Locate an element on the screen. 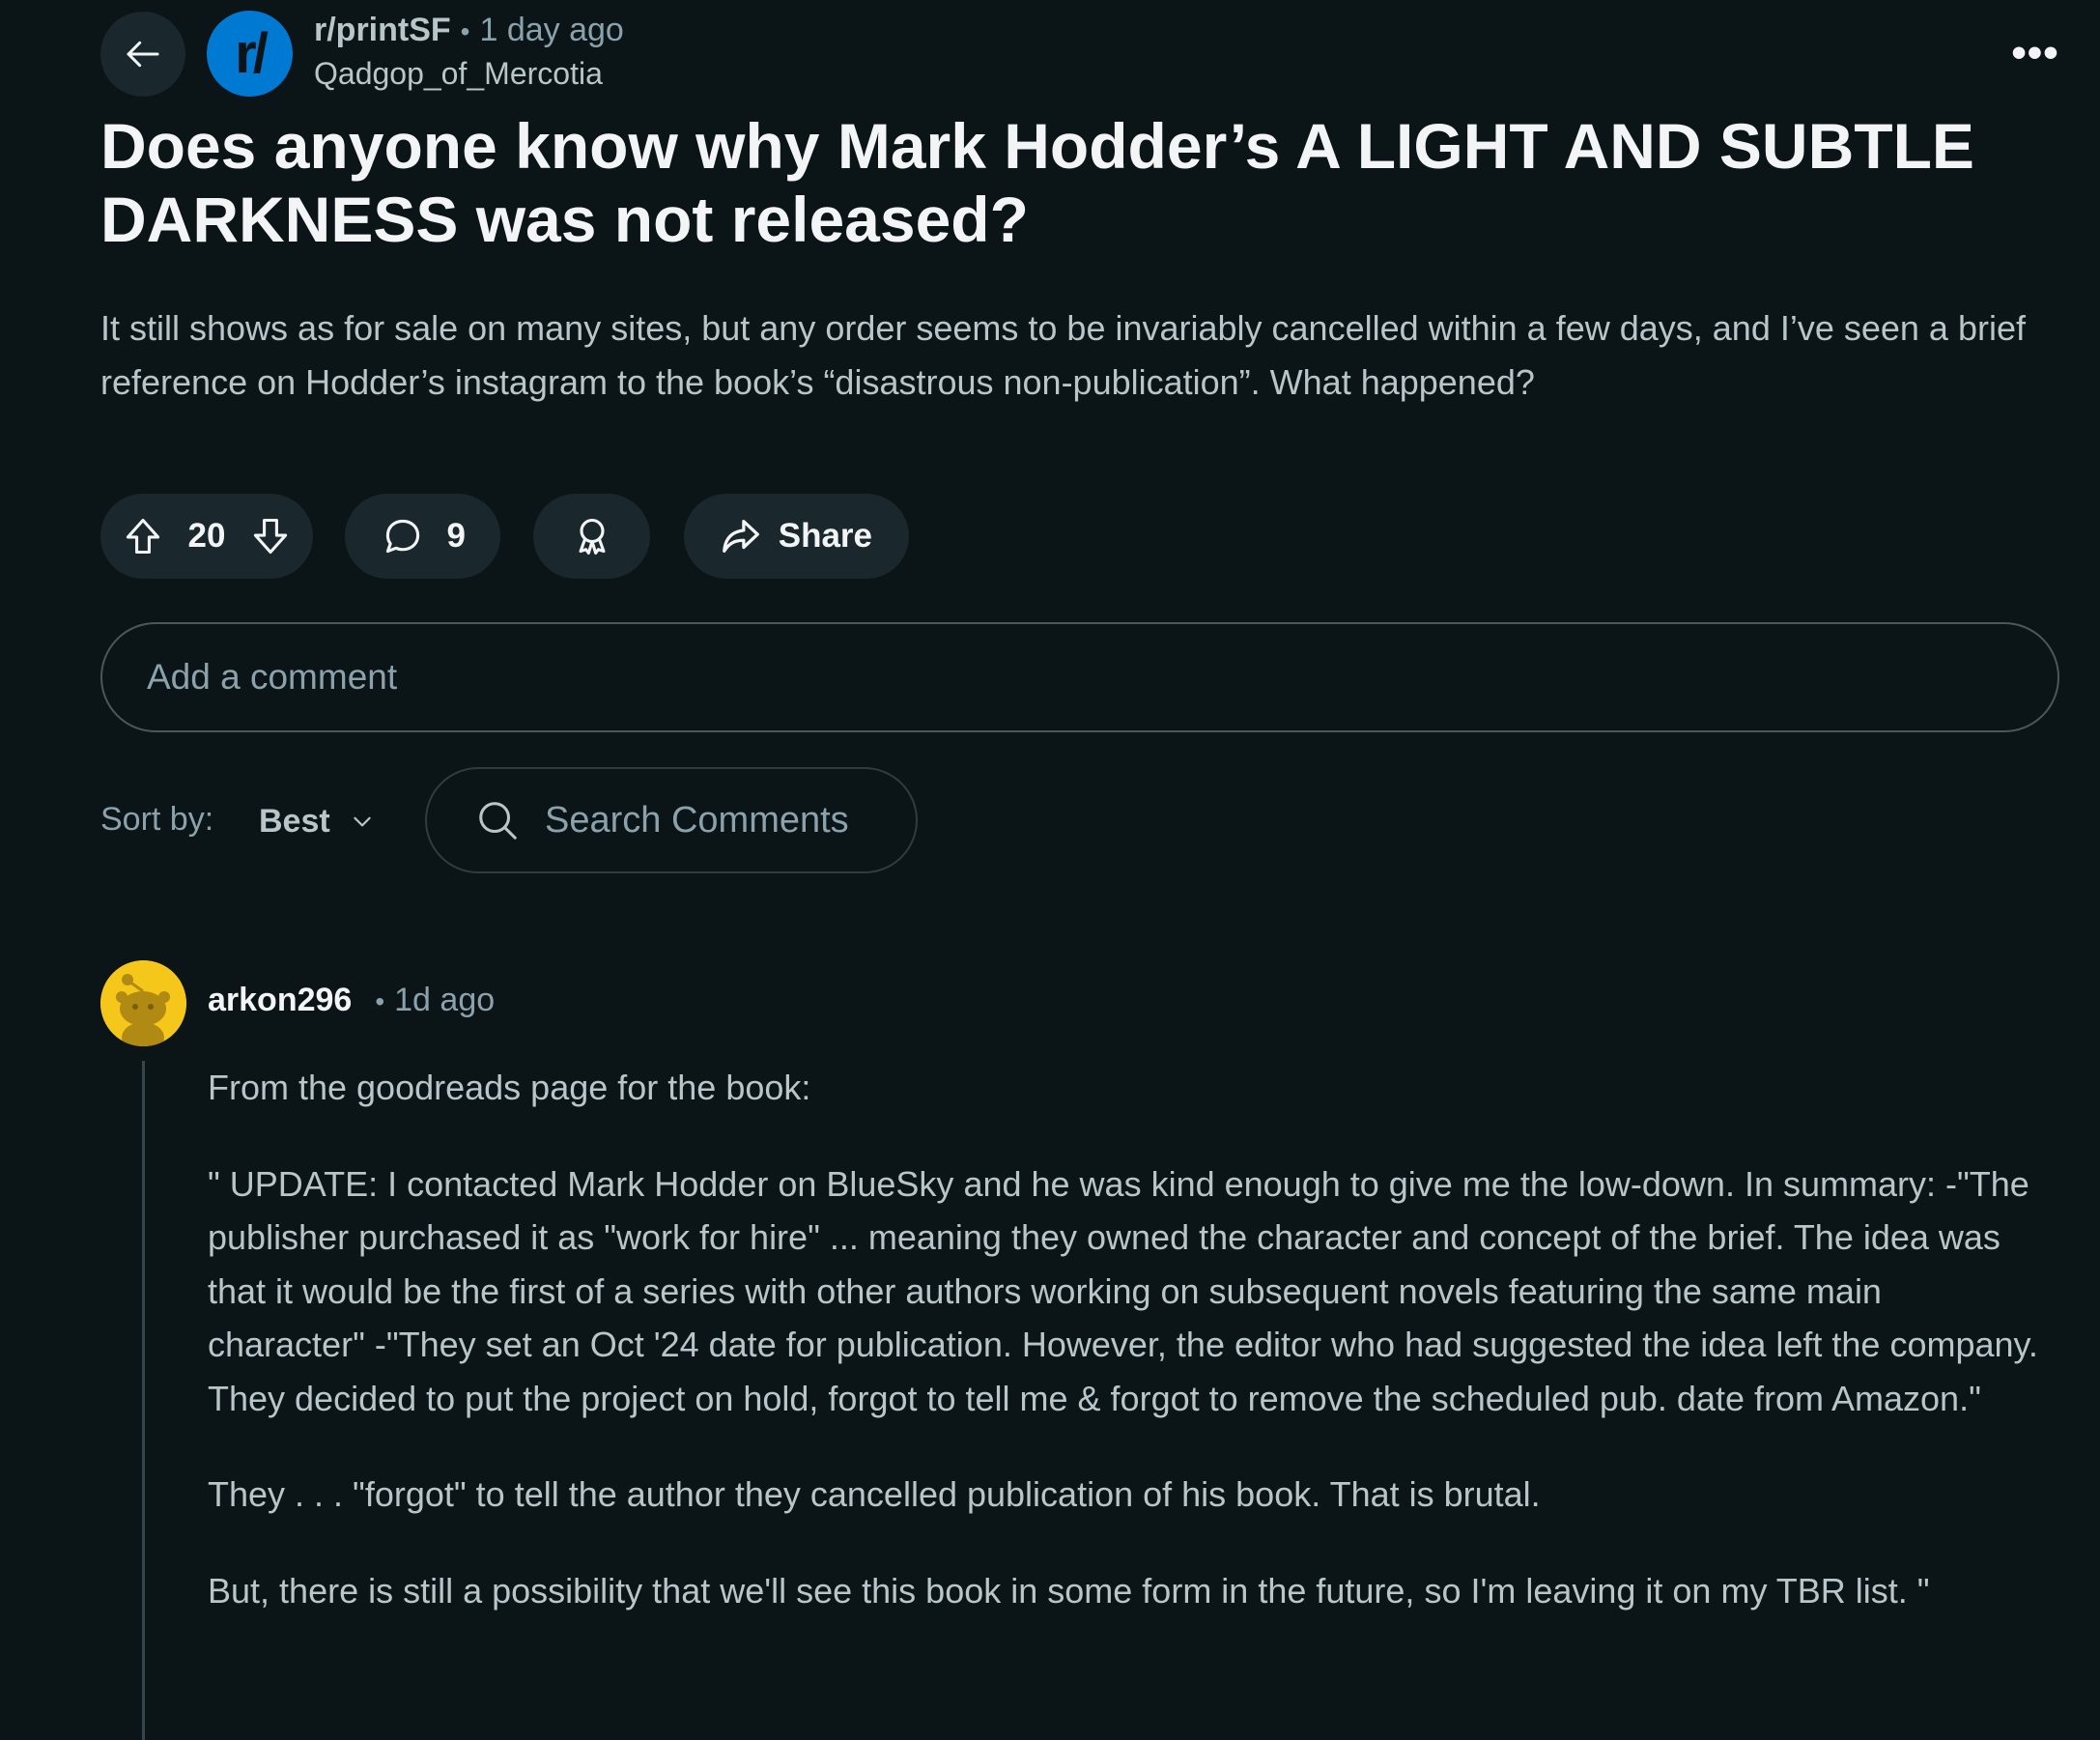  post-meta: r/printSF • 1 day ago is located at coordinates (469, 30).